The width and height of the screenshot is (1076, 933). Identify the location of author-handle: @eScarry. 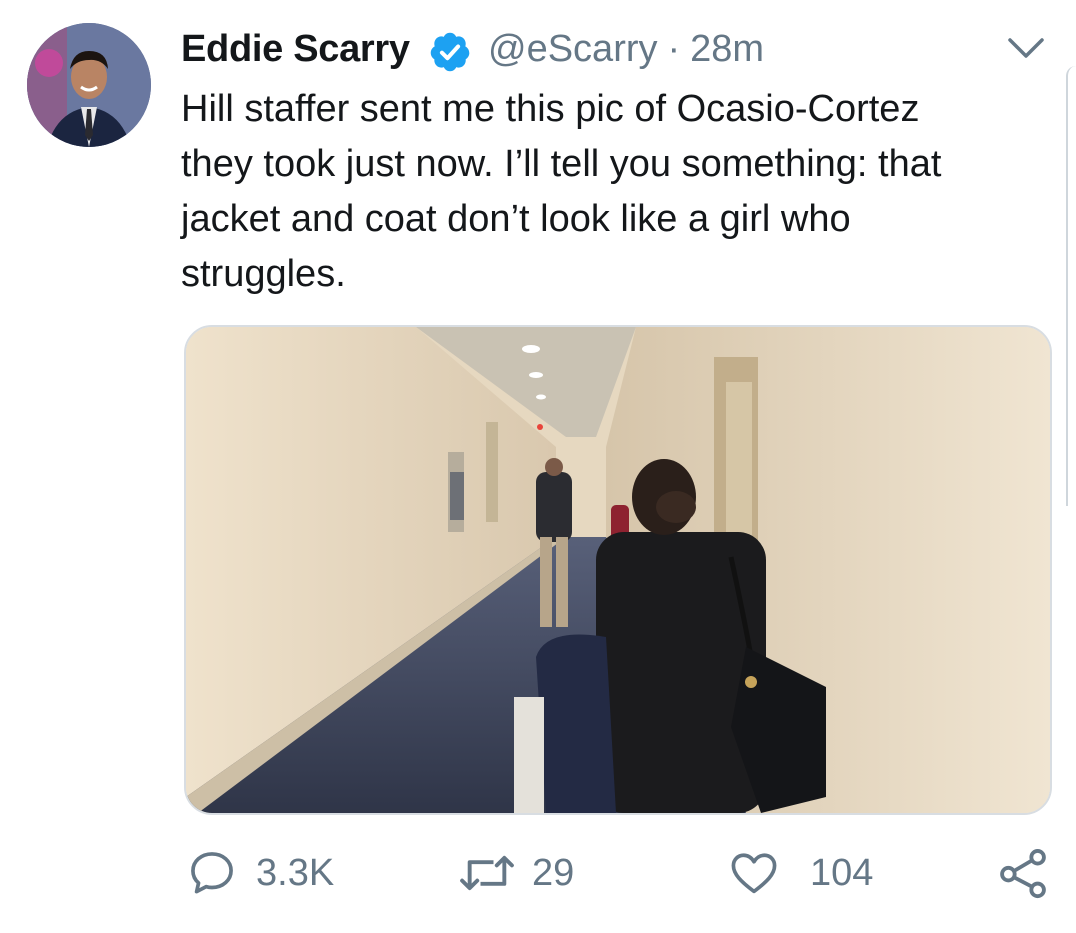
(573, 49).